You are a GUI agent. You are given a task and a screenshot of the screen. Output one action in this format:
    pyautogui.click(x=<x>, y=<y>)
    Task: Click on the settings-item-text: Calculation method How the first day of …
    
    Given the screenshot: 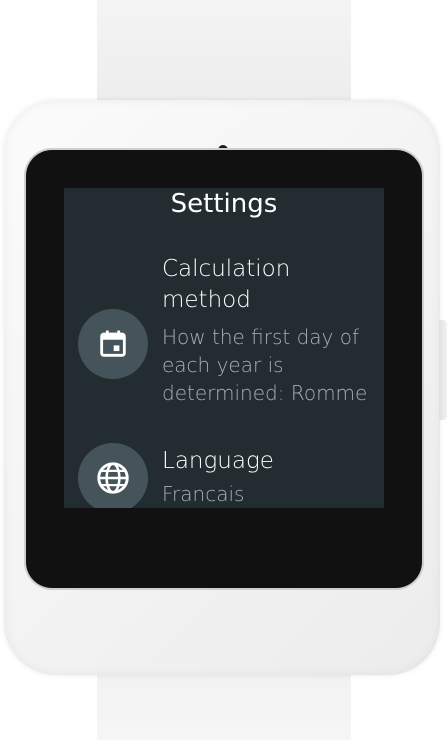 What is the action you would take?
    pyautogui.click(x=272, y=330)
    